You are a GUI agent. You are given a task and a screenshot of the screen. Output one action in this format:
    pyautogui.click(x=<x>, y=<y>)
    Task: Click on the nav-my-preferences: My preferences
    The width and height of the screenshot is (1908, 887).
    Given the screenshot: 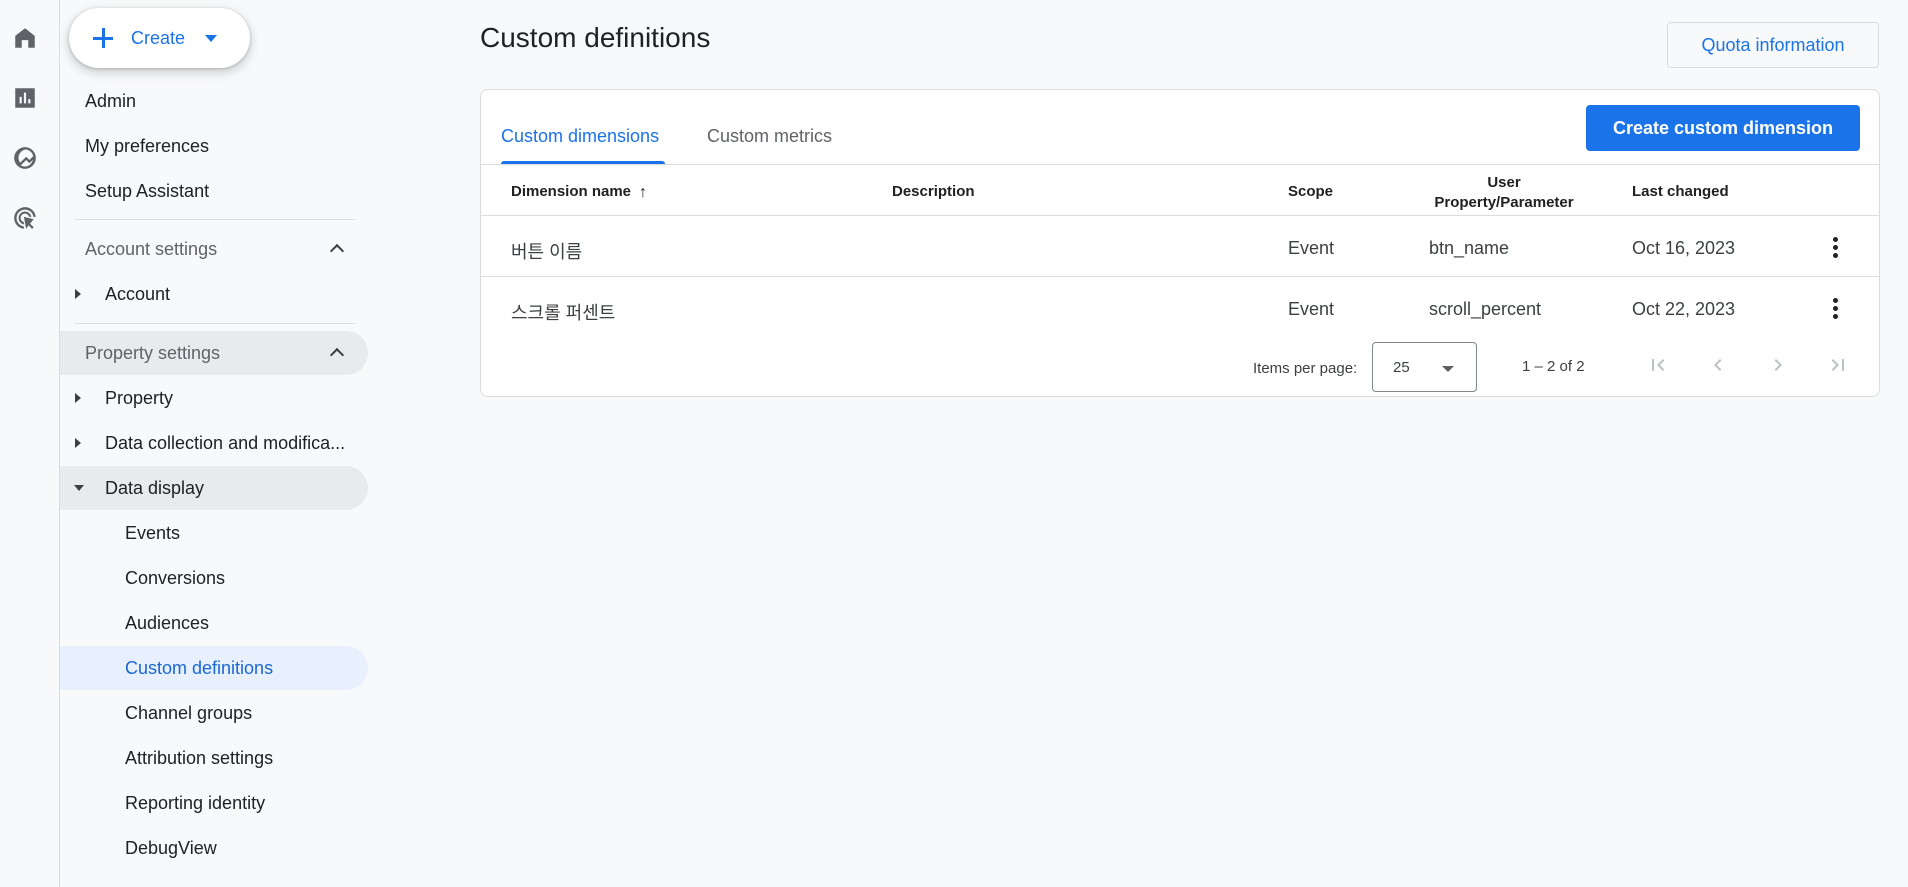 What is the action you would take?
    pyautogui.click(x=214, y=146)
    